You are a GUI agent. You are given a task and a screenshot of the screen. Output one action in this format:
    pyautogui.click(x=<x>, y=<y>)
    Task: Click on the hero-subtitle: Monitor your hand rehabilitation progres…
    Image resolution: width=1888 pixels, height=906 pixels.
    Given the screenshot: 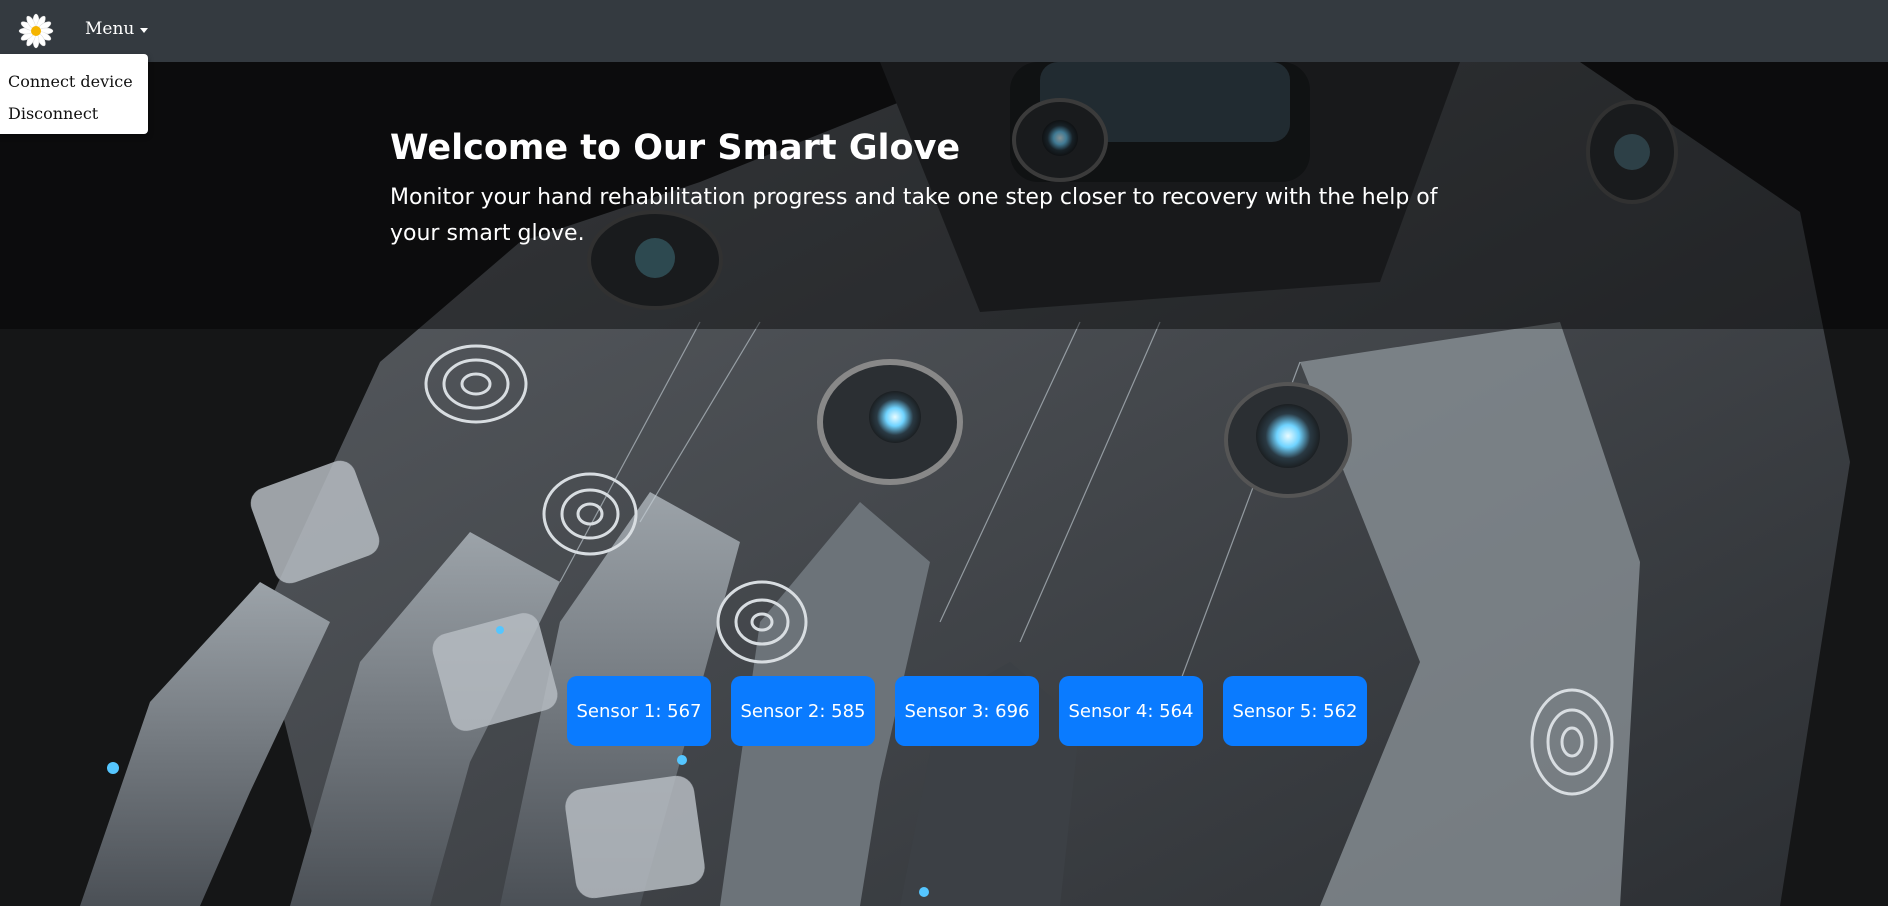 What is the action you would take?
    pyautogui.click(x=914, y=215)
    